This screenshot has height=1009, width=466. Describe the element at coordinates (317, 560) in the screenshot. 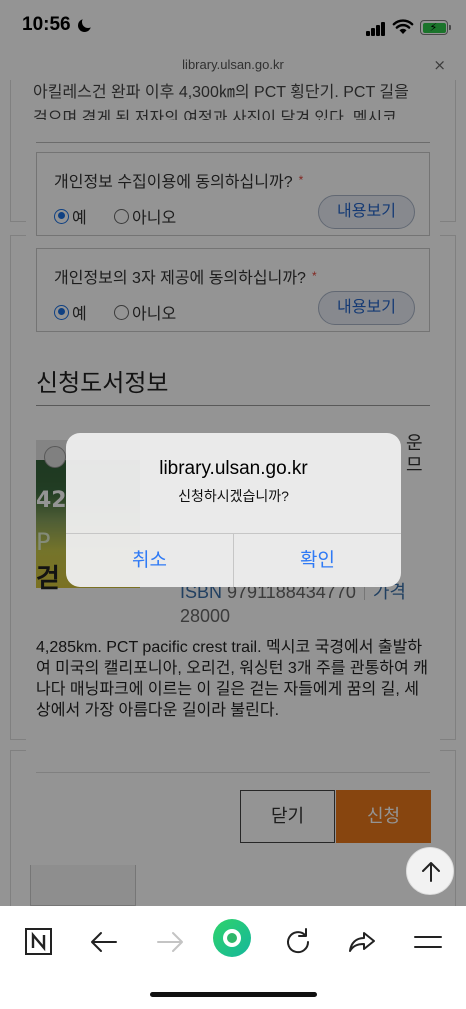

I see `confirm-button: 확인` at that location.